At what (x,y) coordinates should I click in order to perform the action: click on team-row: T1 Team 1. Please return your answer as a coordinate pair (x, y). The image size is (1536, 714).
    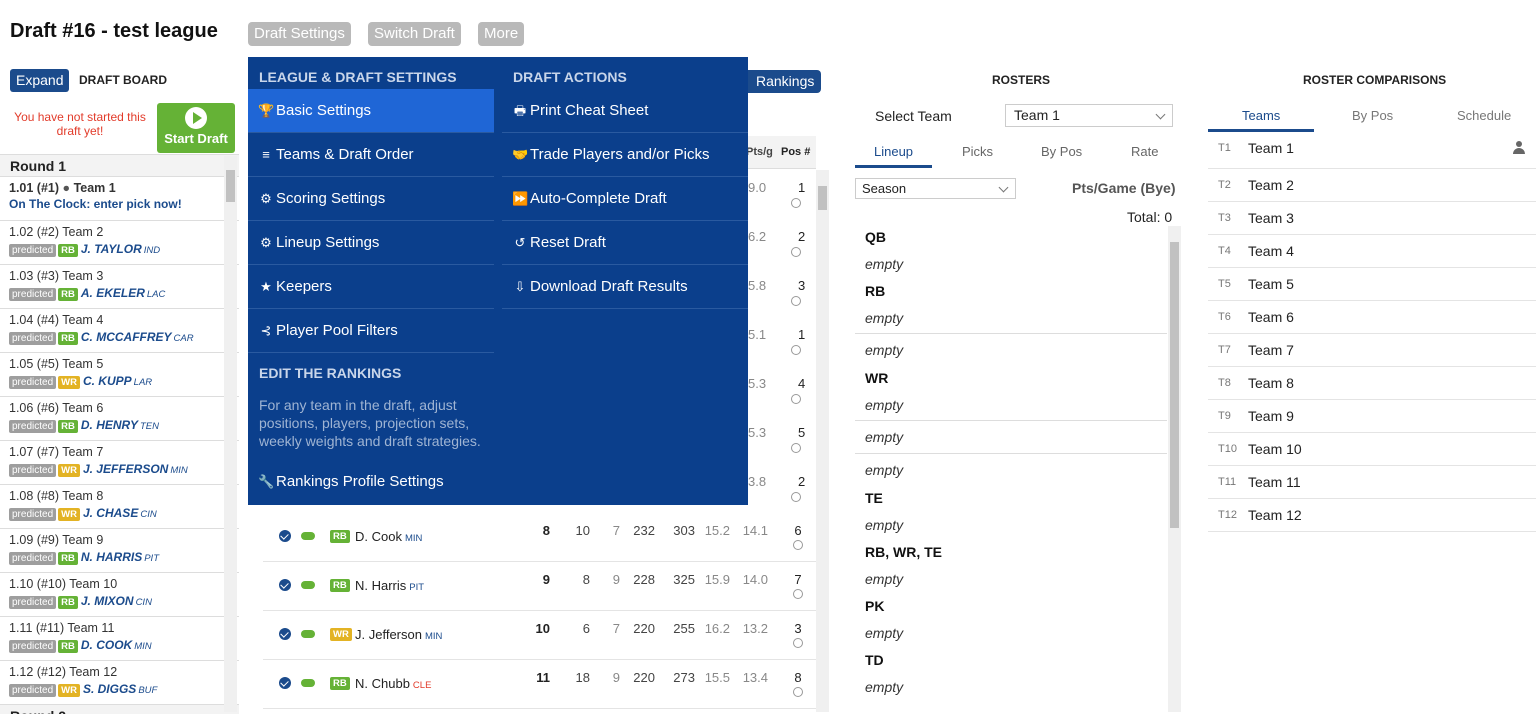
    Looking at the image, I should click on (1372, 150).